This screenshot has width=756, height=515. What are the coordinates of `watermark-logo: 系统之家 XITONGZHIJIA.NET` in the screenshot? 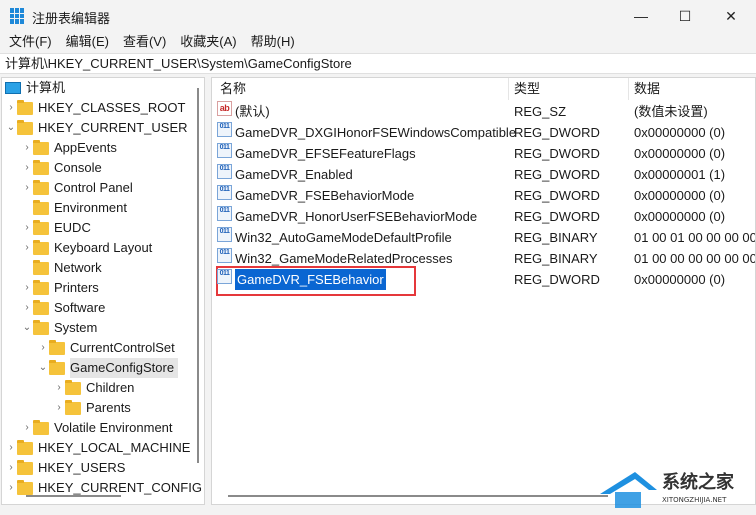 It's located at (675, 488).